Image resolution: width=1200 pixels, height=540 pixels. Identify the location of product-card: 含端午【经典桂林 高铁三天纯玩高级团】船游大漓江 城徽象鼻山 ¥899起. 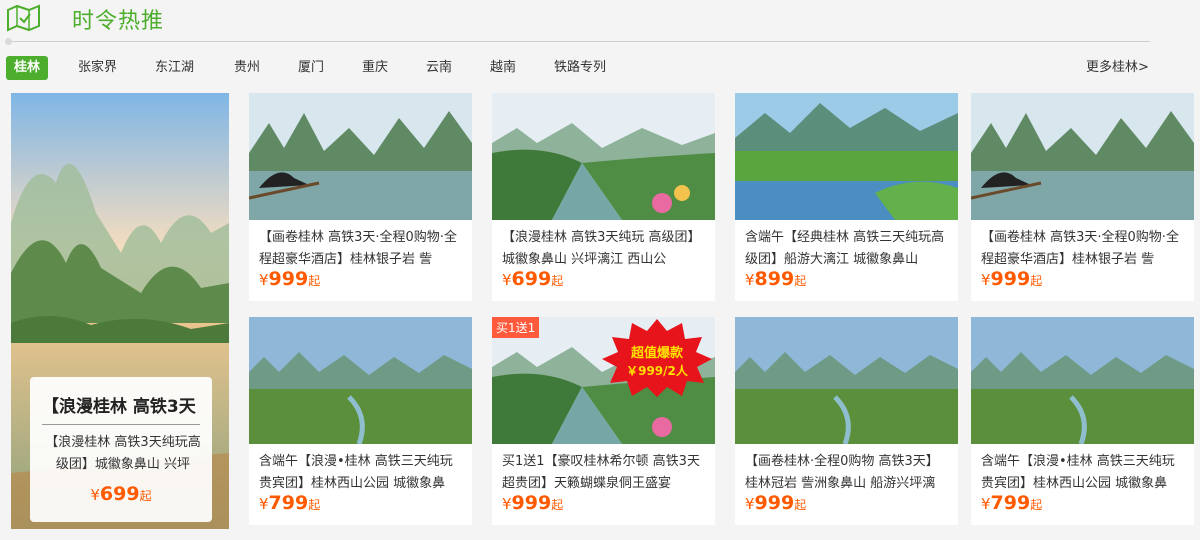
(846, 197).